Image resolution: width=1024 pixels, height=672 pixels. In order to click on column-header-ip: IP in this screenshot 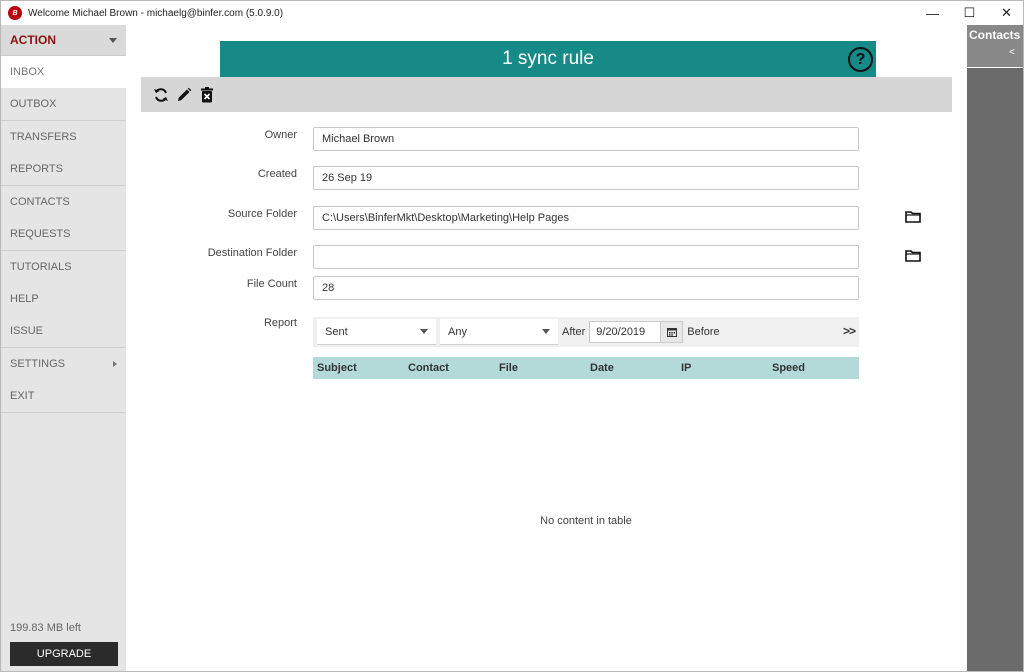, I will do `click(722, 368)`.